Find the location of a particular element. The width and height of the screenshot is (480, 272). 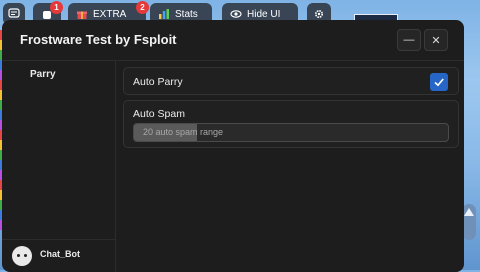

bar-chart-icon is located at coordinates (164, 14).